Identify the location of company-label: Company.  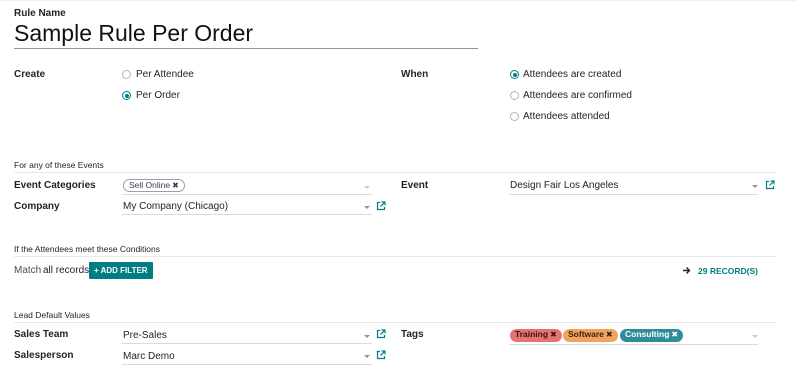
(37, 206).